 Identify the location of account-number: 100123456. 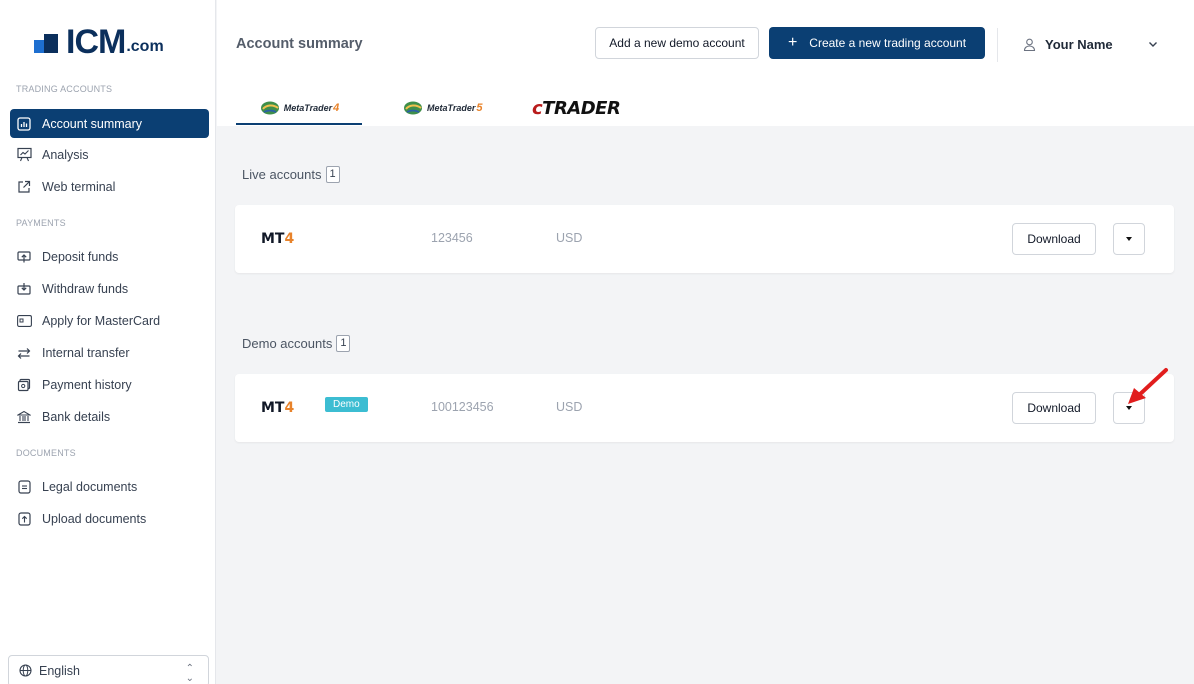
(462, 407).